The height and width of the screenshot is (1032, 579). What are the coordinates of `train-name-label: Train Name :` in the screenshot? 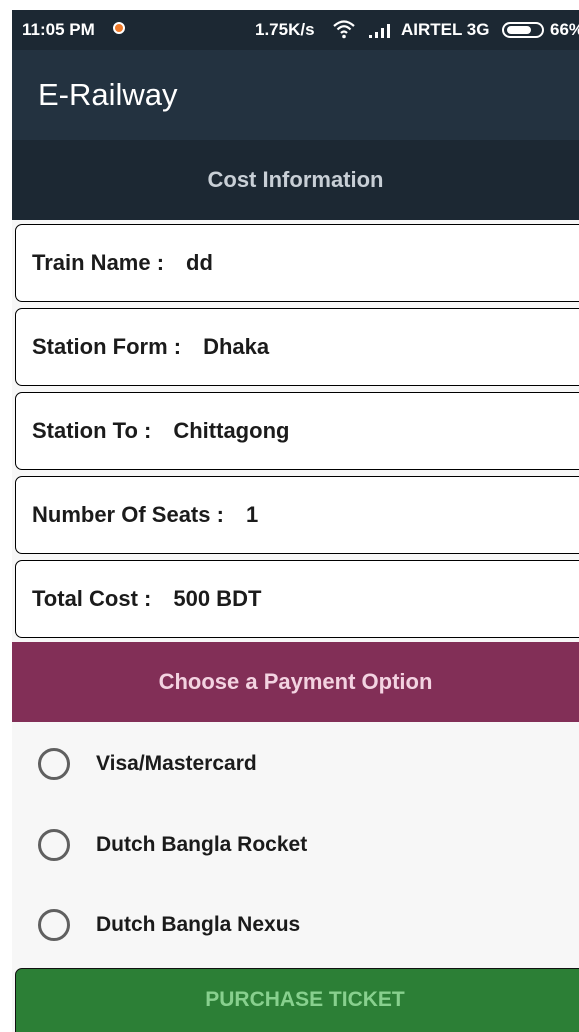 It's located at (98, 262).